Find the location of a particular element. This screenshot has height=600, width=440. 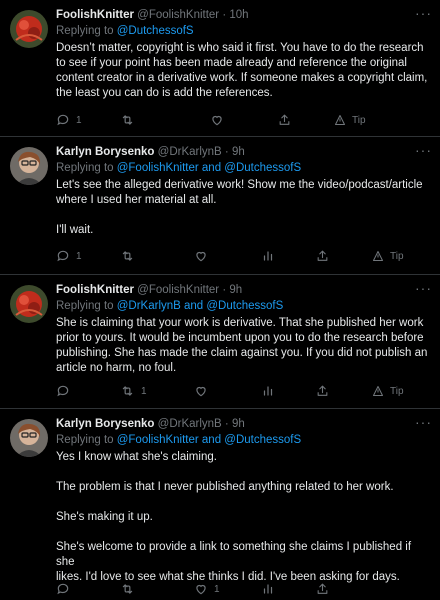

mention-link: @DutchessofS is located at coordinates (155, 31).